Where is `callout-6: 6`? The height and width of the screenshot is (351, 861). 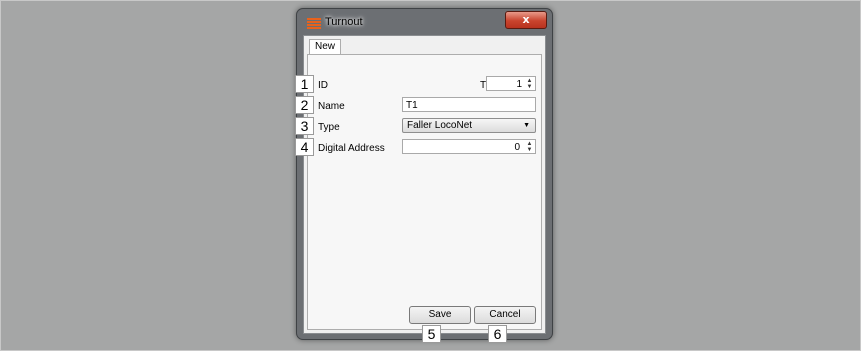
callout-6: 6 is located at coordinates (497, 334).